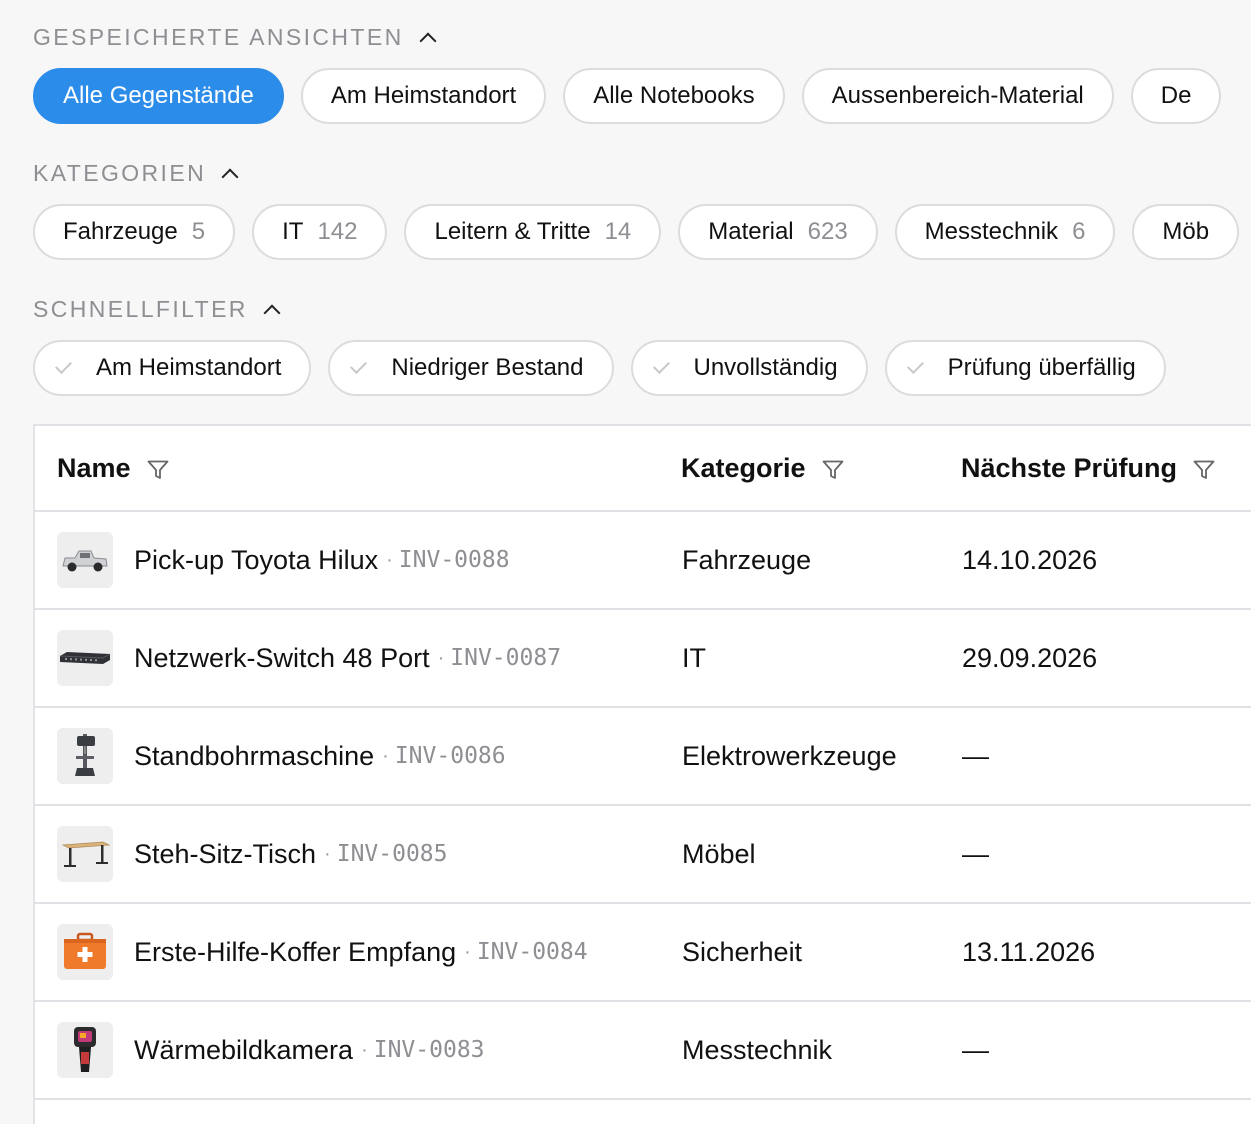  What do you see at coordinates (392, 854) in the screenshot?
I see `item-code: INV-0085` at bounding box center [392, 854].